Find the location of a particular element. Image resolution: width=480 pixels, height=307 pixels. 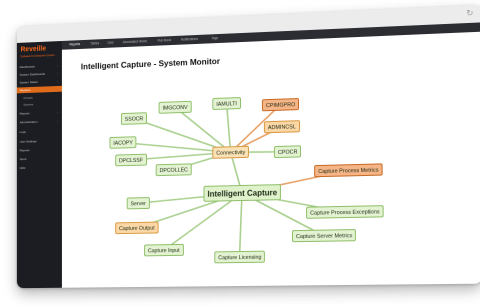

sidebar-item-logs: Logs is located at coordinates (39, 131).